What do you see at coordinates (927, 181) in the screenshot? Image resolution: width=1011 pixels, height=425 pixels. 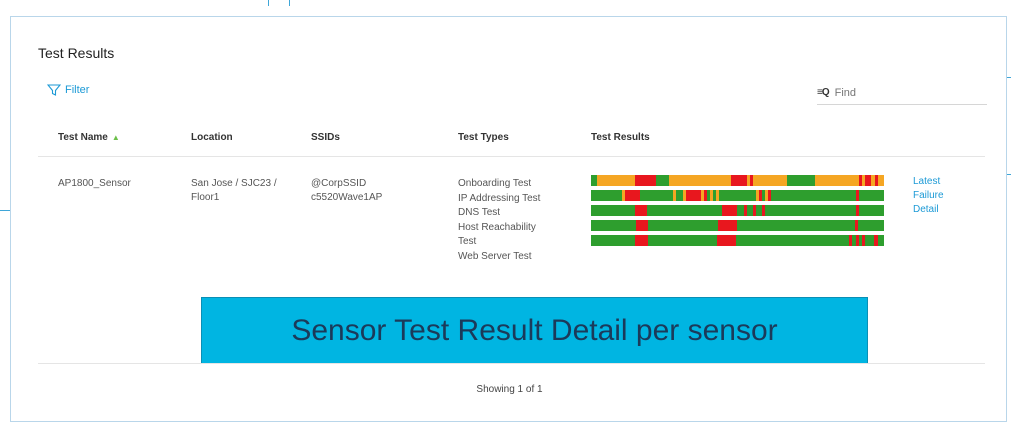 I see `link-line: Latest` at bounding box center [927, 181].